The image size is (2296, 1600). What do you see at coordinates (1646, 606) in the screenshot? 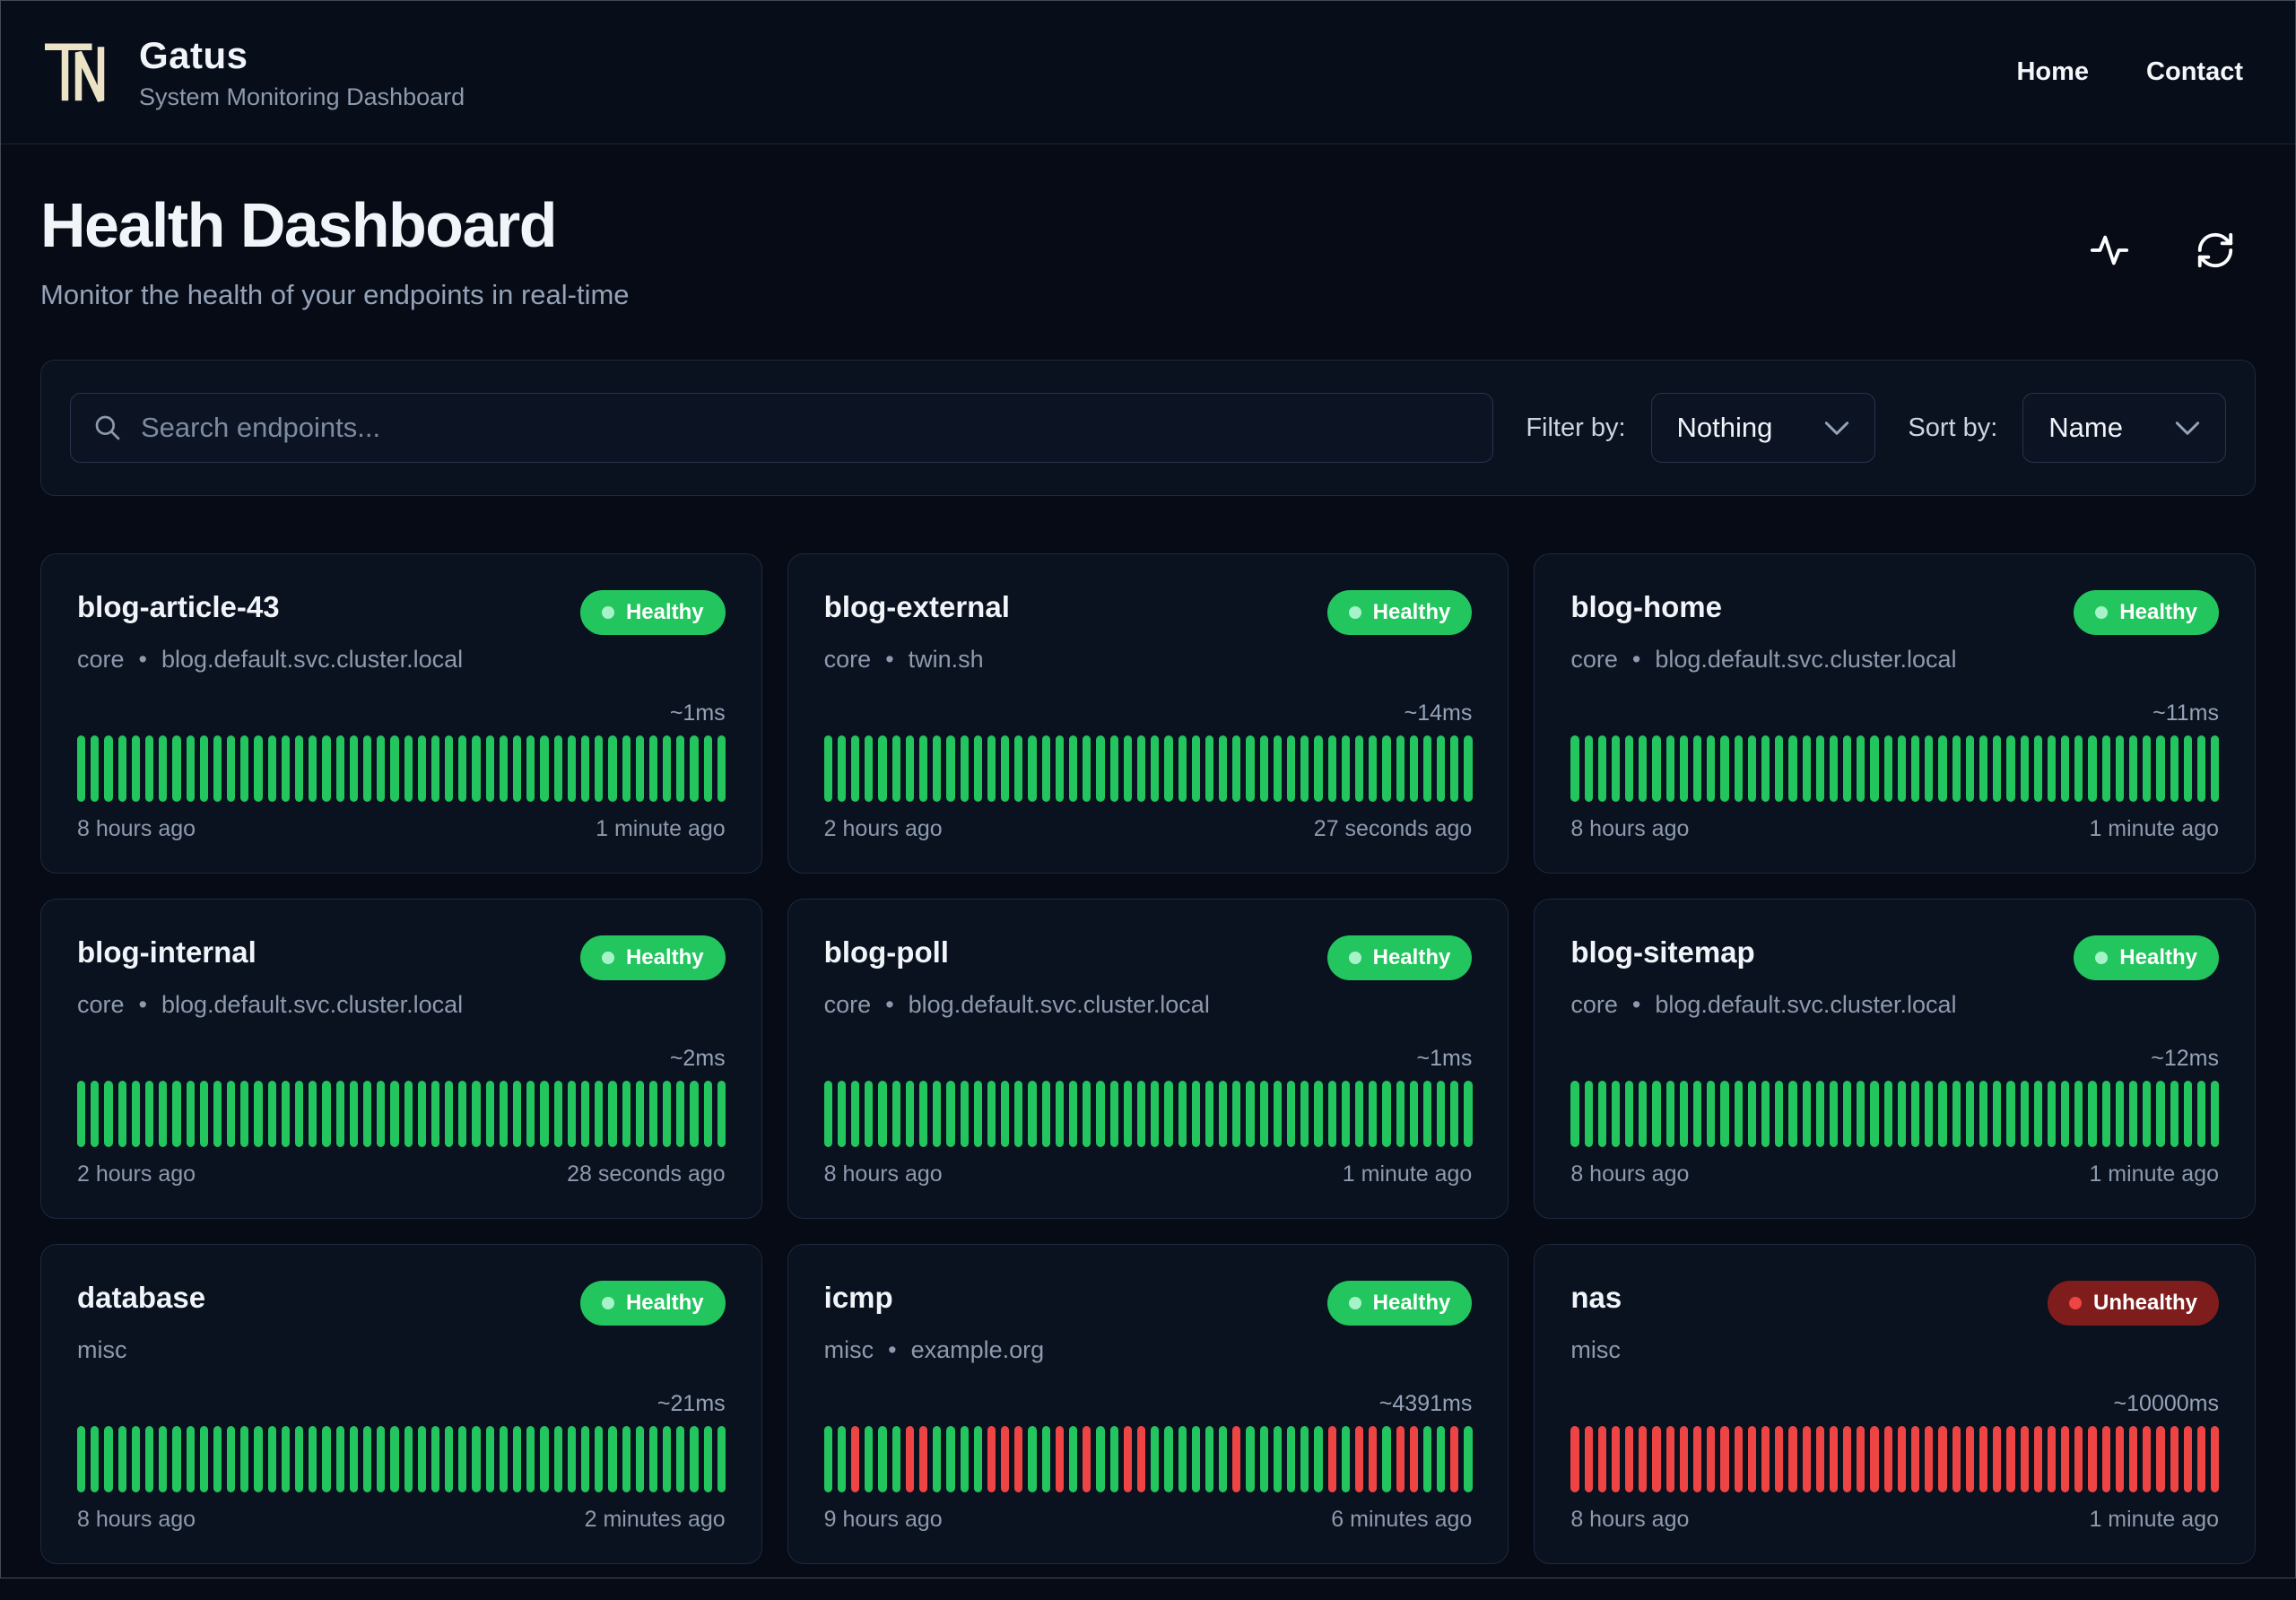
I see `endpoint-name: blog-home` at bounding box center [1646, 606].